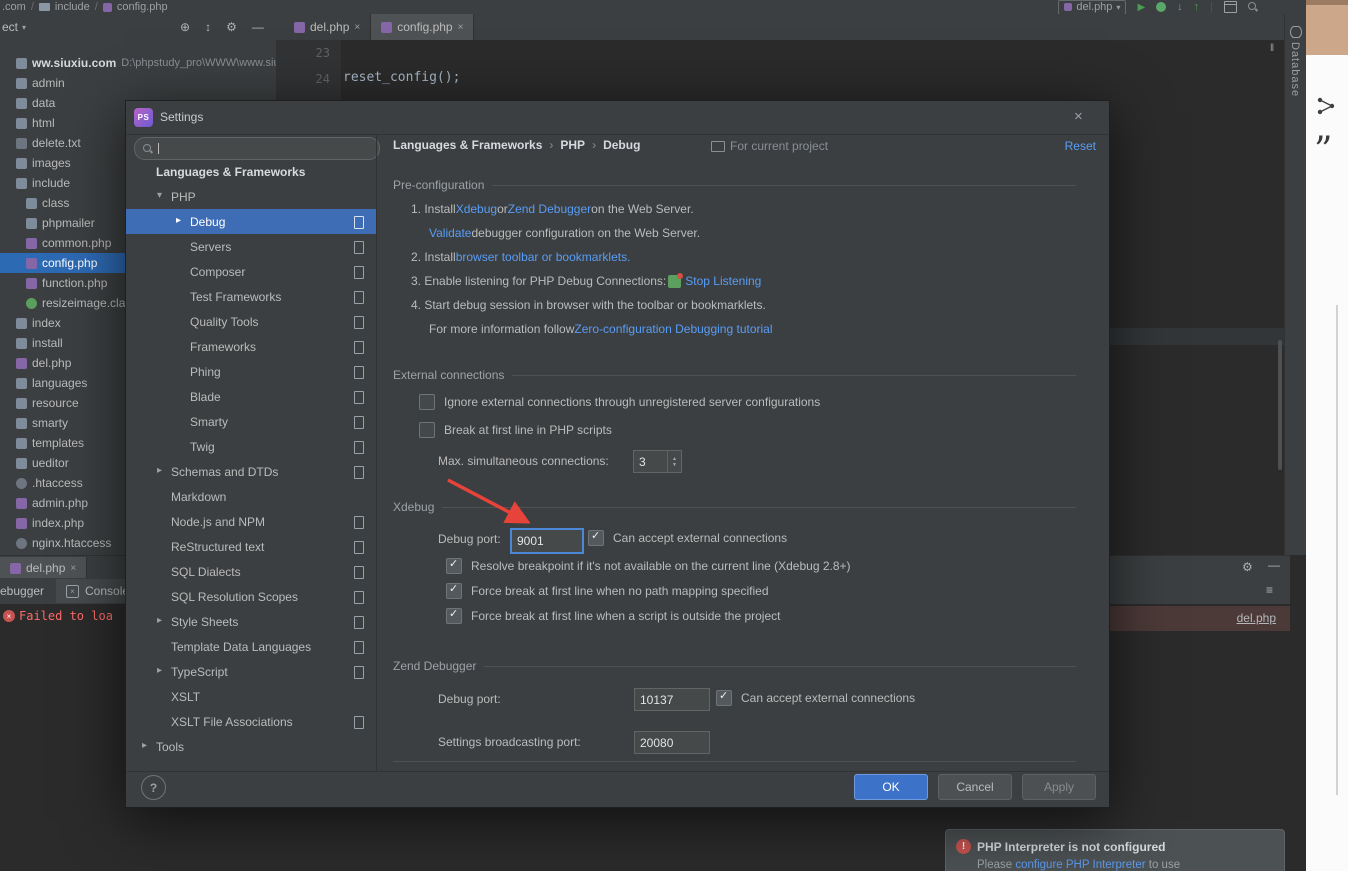  Describe the element at coordinates (251, 746) in the screenshot. I see `settings-tree-item-tools: ▸ Tools` at that location.